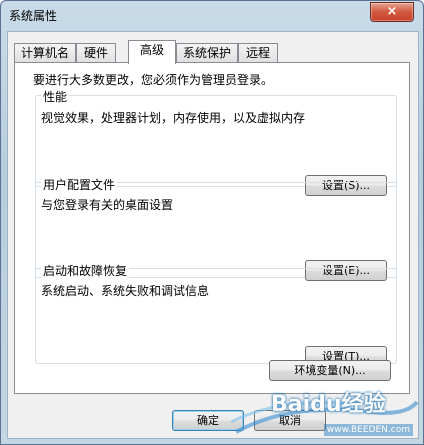  Describe the element at coordinates (33, 16) in the screenshot. I see `window-title: 系统属性` at that location.